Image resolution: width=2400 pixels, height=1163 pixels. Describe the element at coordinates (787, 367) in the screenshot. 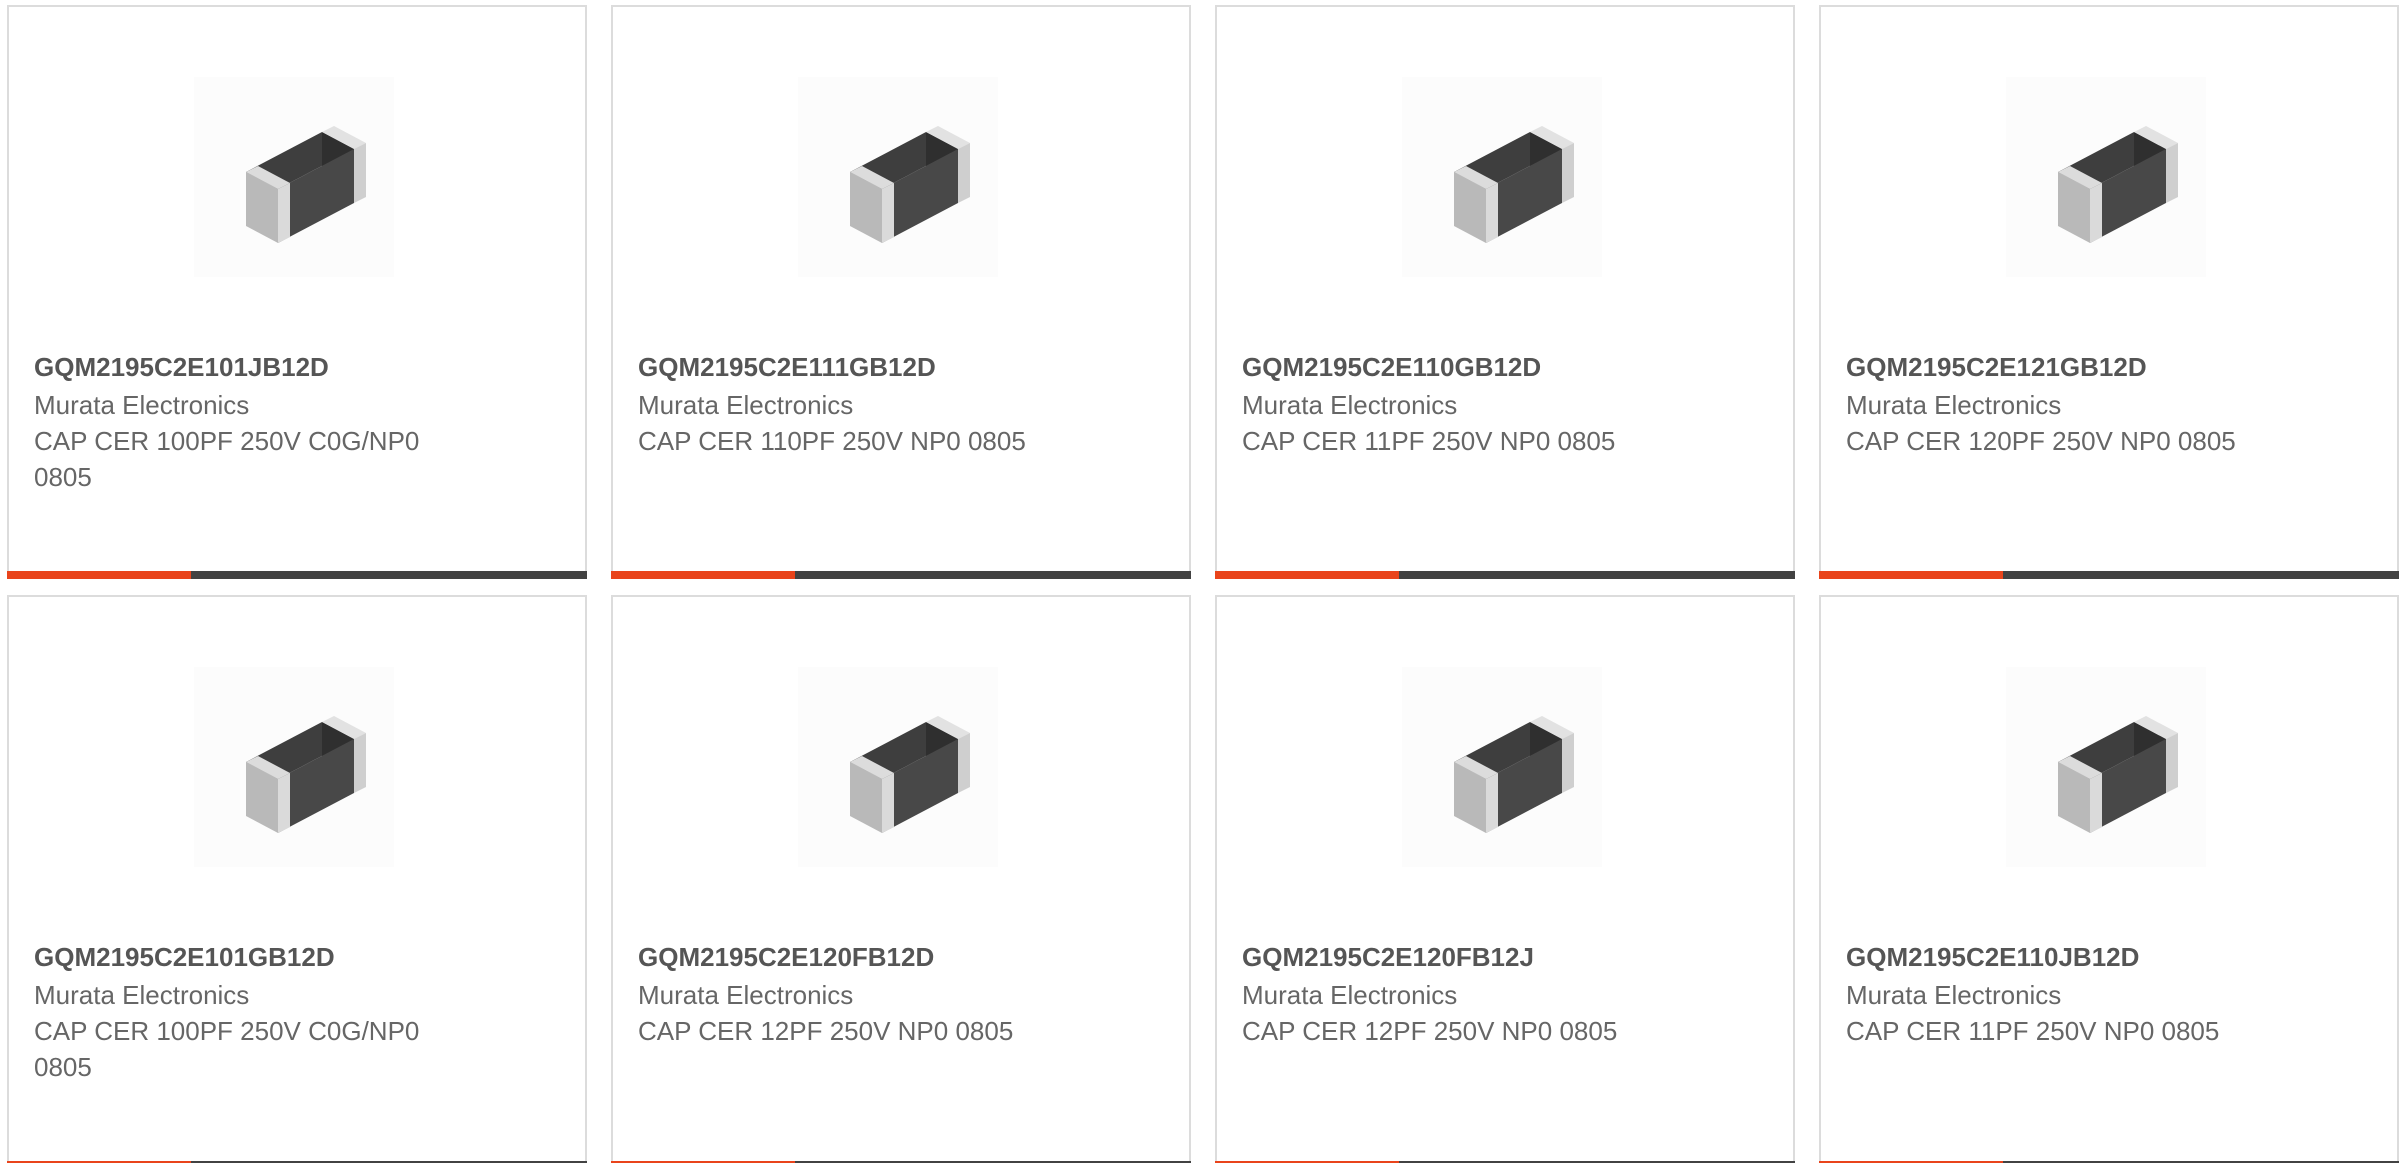

I see `part-number: GQM2195C2E111GB12D` at that location.